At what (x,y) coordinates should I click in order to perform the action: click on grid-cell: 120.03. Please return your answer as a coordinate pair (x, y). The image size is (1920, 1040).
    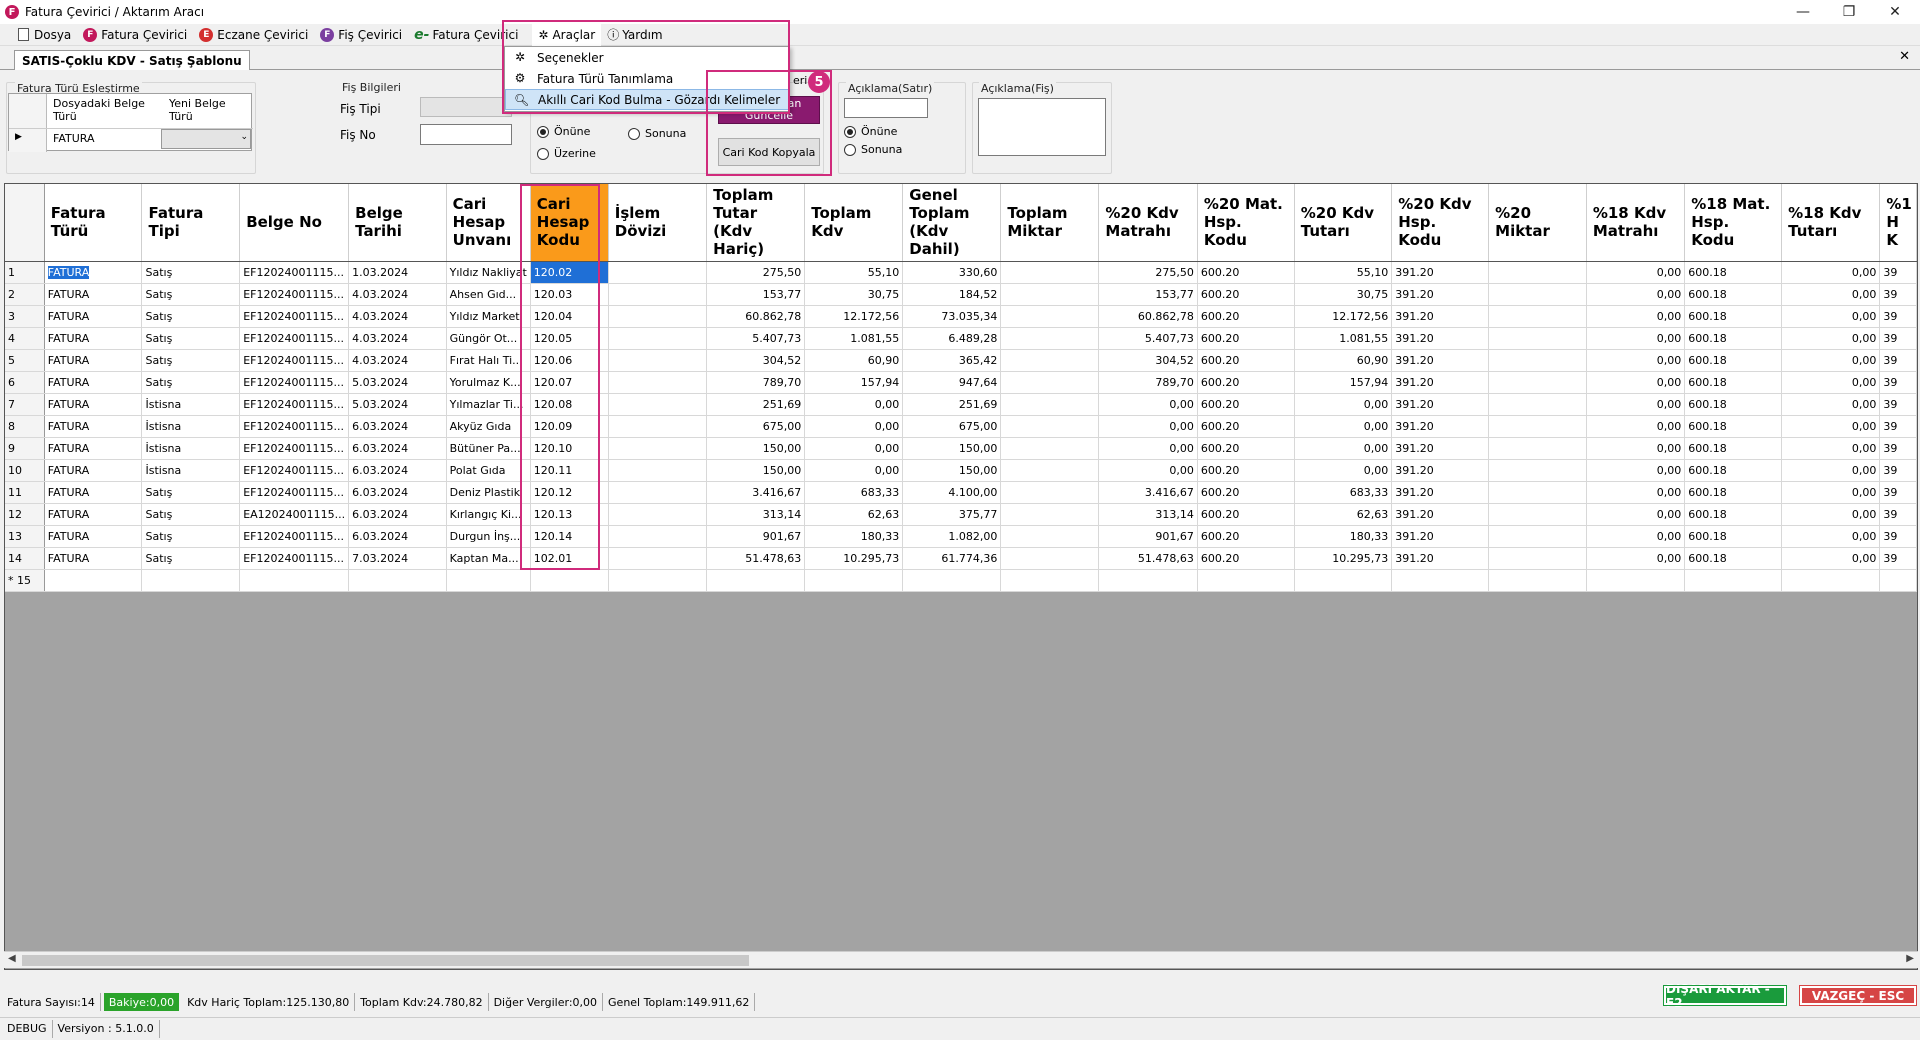
    Looking at the image, I should click on (569, 294).